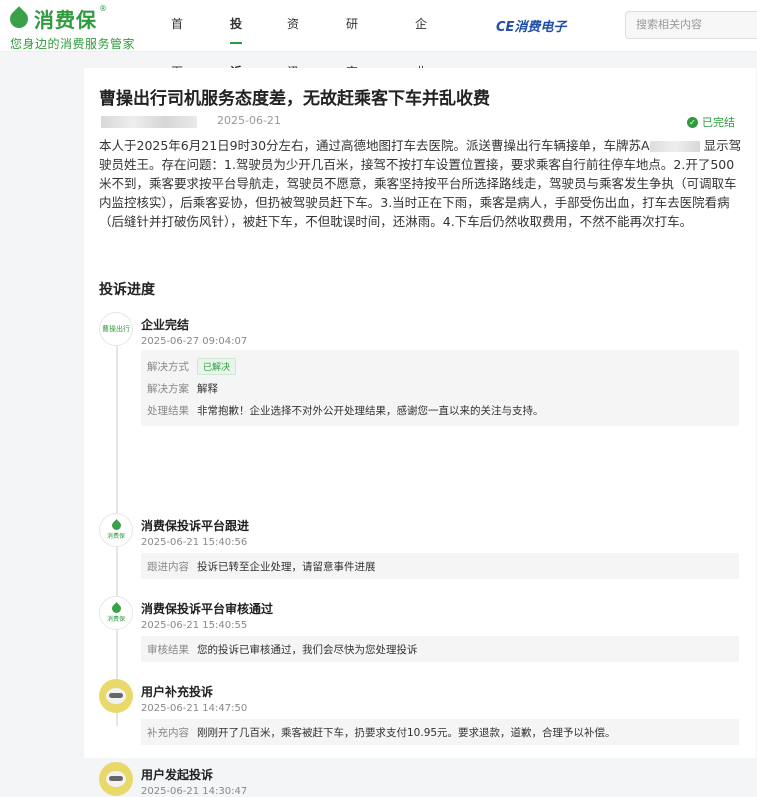  I want to click on row-value: 解释, so click(207, 388).